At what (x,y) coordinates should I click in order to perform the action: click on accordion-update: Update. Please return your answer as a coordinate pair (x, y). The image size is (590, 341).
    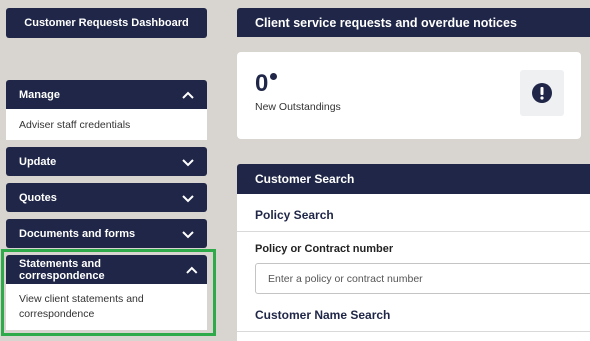
    Looking at the image, I should click on (106, 161).